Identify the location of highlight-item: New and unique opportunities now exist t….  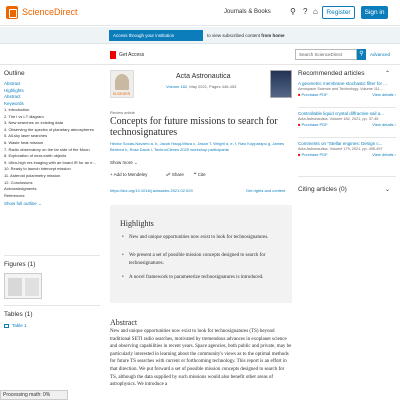
(197, 238).